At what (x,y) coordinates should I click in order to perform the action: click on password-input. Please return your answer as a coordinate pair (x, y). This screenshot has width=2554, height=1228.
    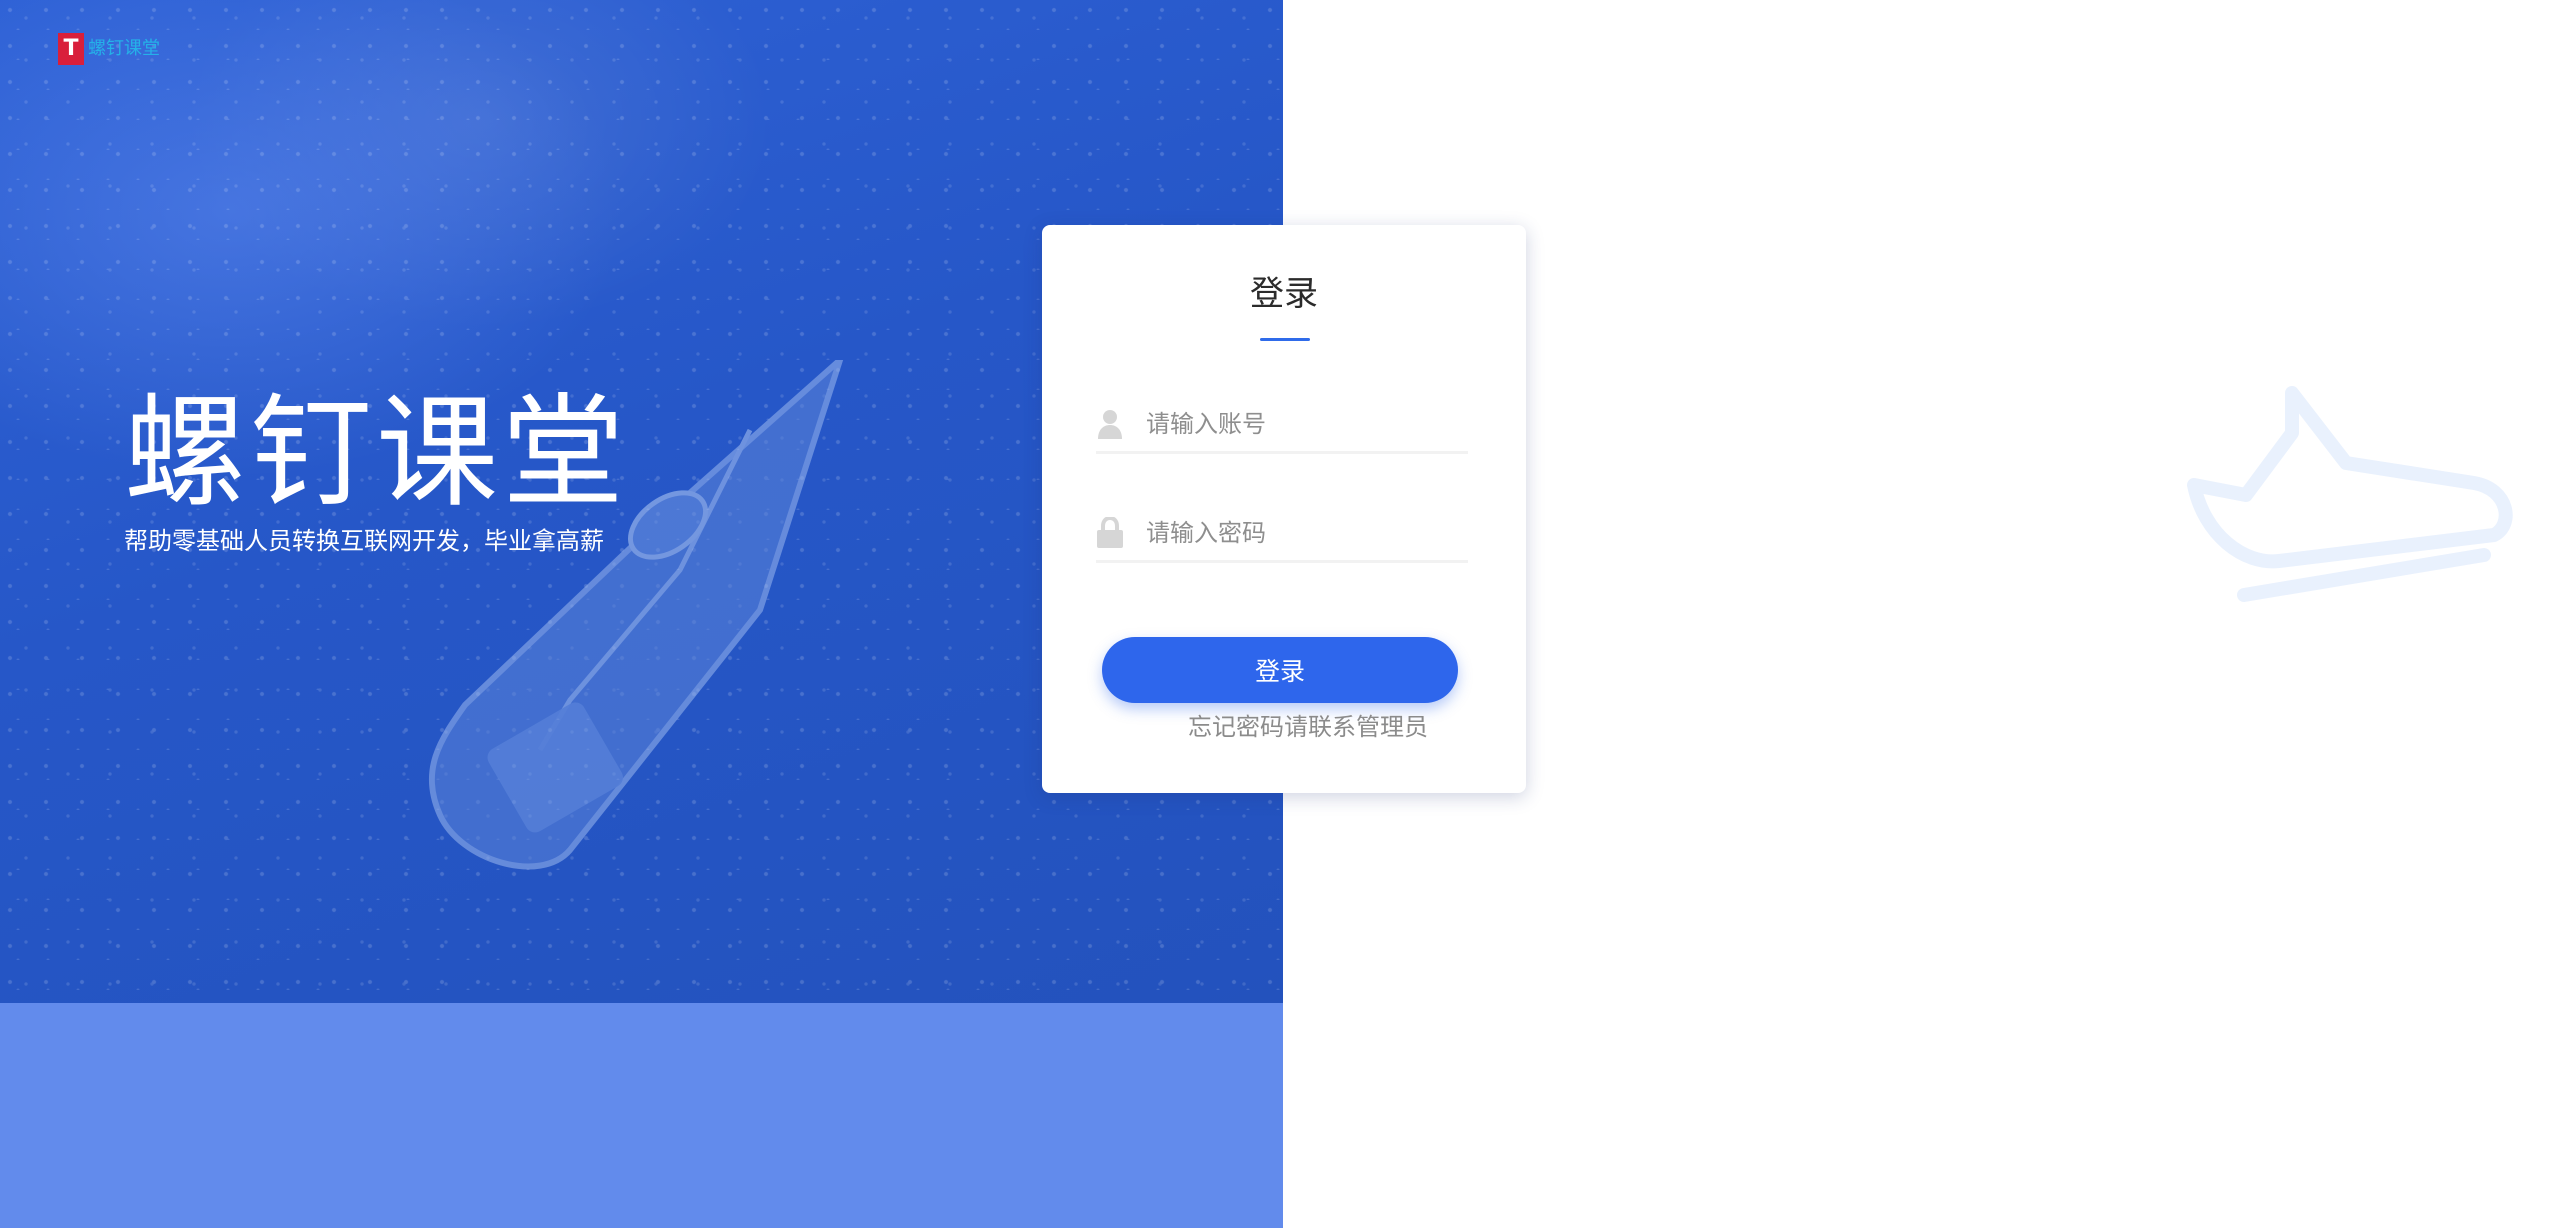
    Looking at the image, I should click on (1307, 533).